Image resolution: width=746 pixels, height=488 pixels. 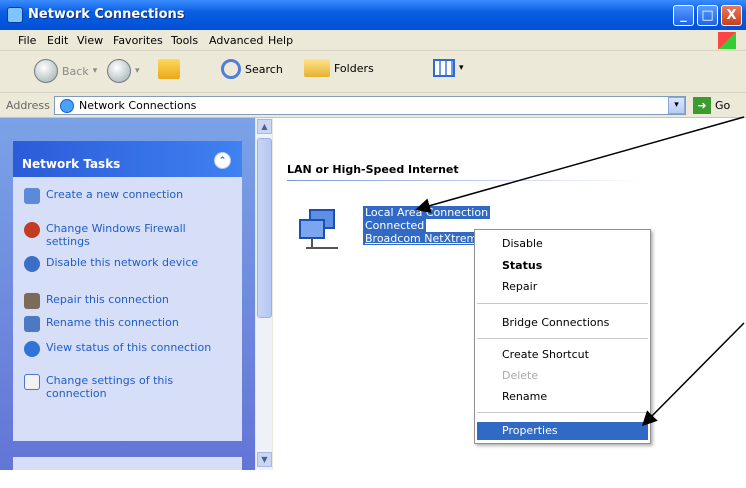 I want to click on folders-label: Folders, so click(x=354, y=68).